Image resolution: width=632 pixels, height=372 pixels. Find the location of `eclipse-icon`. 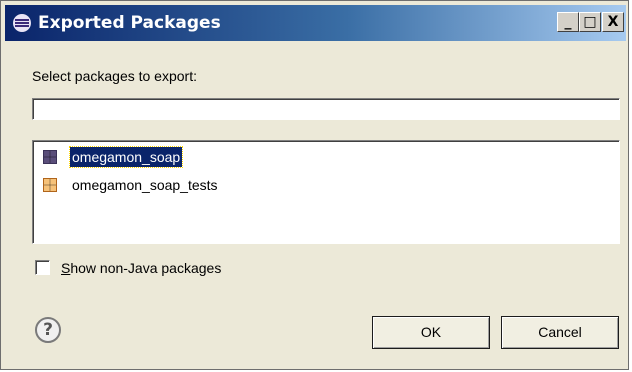

eclipse-icon is located at coordinates (22, 23).